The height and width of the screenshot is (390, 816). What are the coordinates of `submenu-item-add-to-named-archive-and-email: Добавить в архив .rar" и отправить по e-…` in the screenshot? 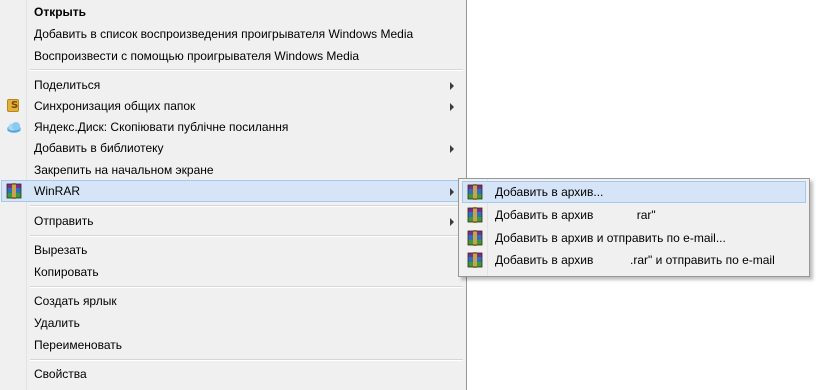 It's located at (634, 260).